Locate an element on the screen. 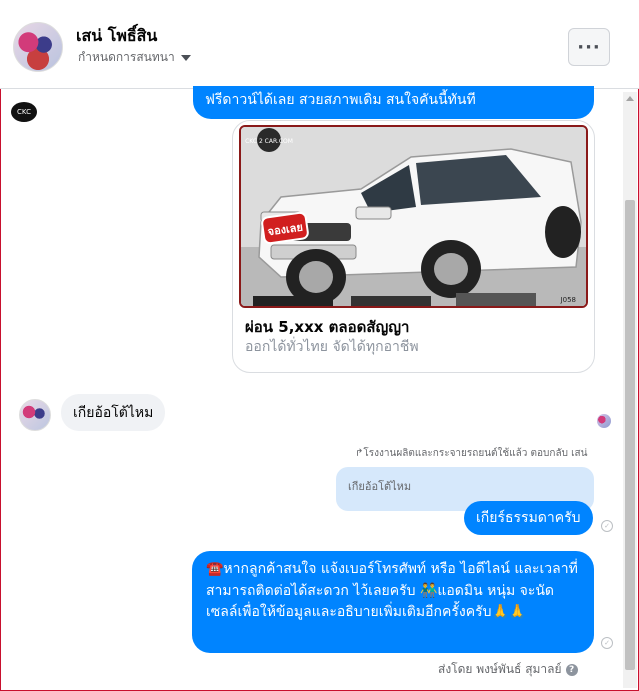 This screenshot has height=691, width=639. message-bubble-incoming: เกียอ้อโต้ไหม is located at coordinates (113, 412).